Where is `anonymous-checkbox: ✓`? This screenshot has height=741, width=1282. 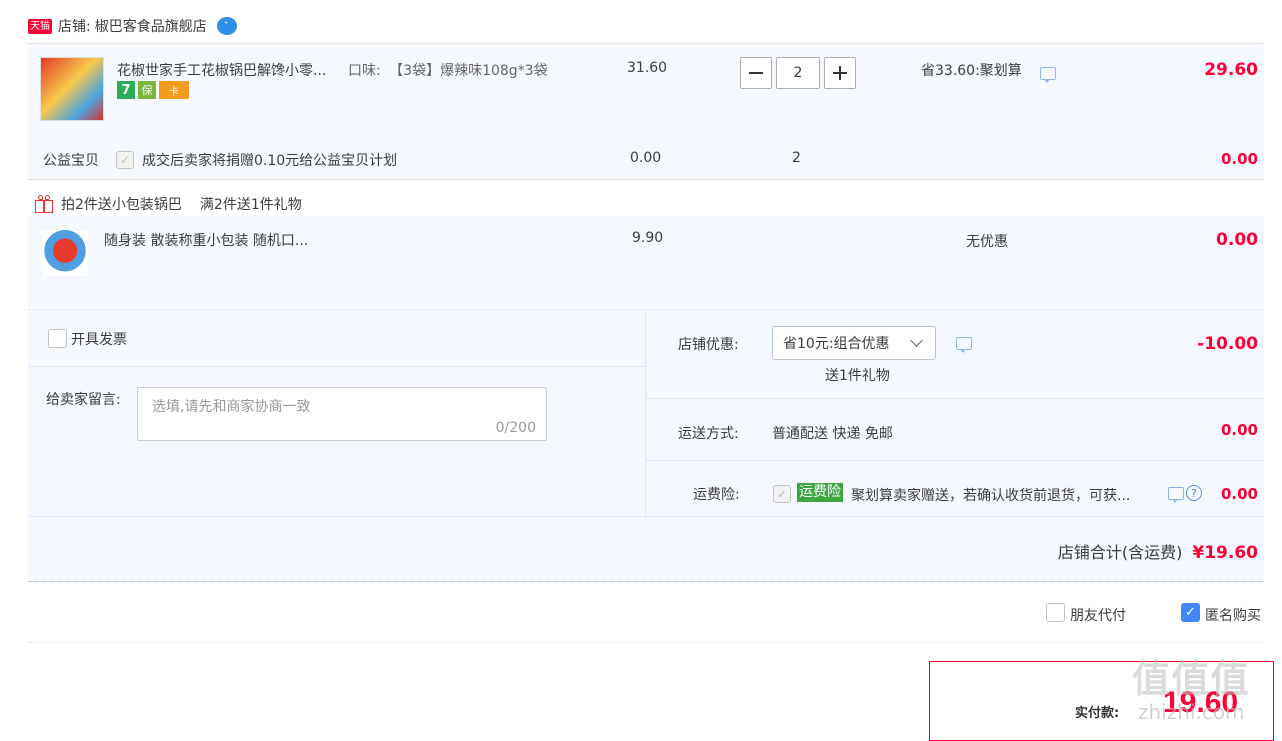
anonymous-checkbox: ✓ is located at coordinates (1190, 612).